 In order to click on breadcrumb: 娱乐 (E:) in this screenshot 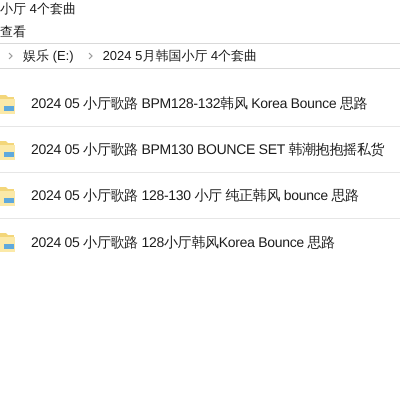, I will do `click(48, 56)`.